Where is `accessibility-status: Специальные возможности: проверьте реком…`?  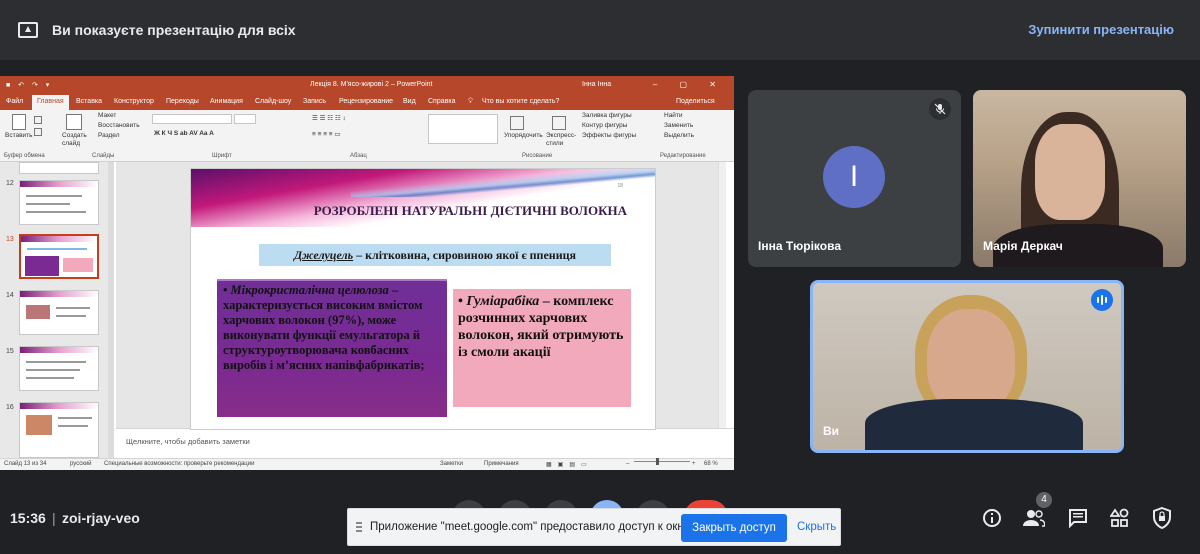
accessibility-status: Специальные возможности: проверьте реком… is located at coordinates (179, 464).